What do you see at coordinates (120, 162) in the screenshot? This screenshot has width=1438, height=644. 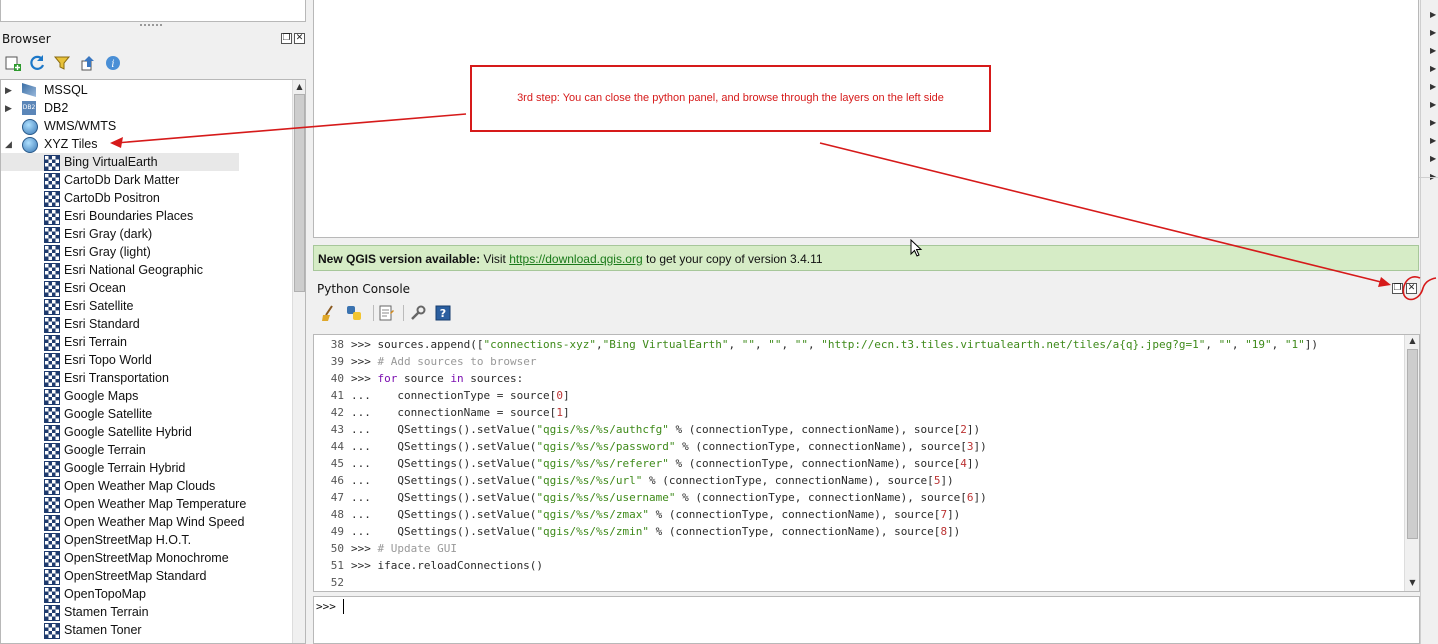 I see `tree-item: Bing VirtualEarth` at bounding box center [120, 162].